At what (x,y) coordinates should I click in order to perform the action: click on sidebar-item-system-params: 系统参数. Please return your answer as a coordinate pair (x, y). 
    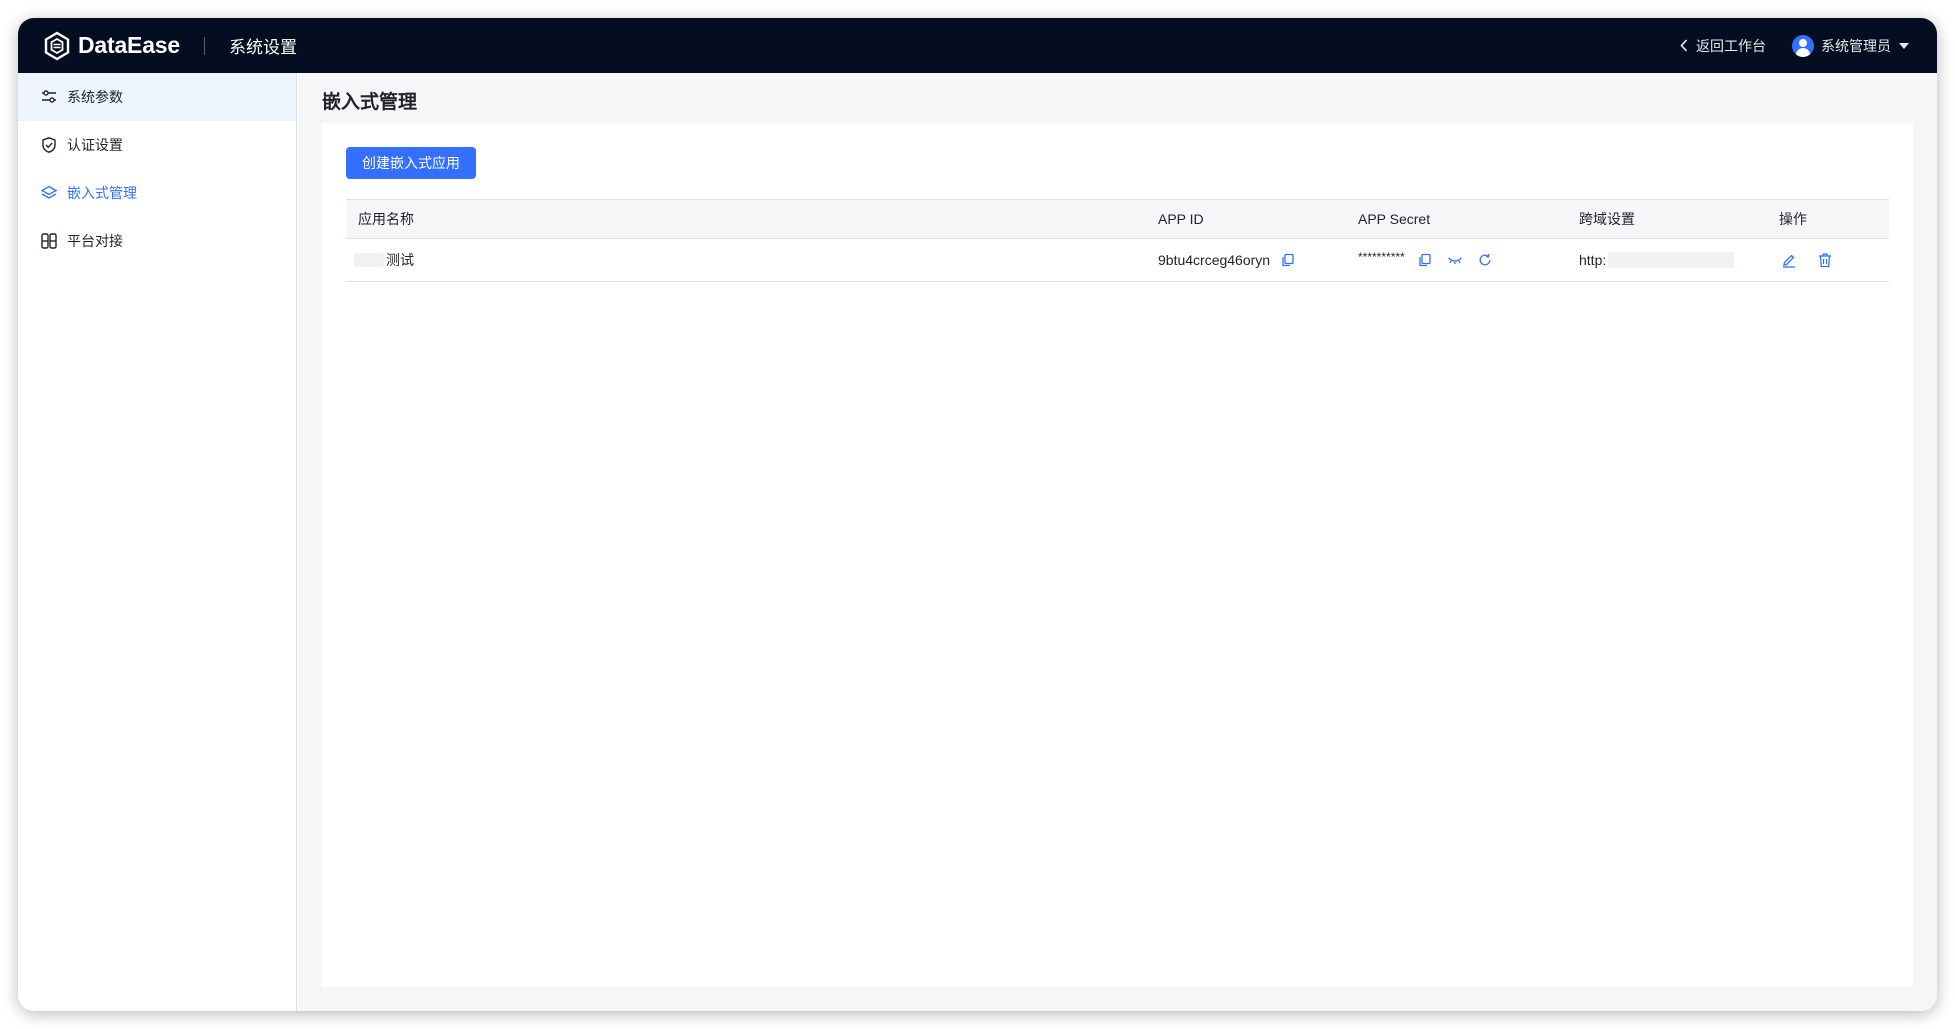
    Looking at the image, I should click on (157, 97).